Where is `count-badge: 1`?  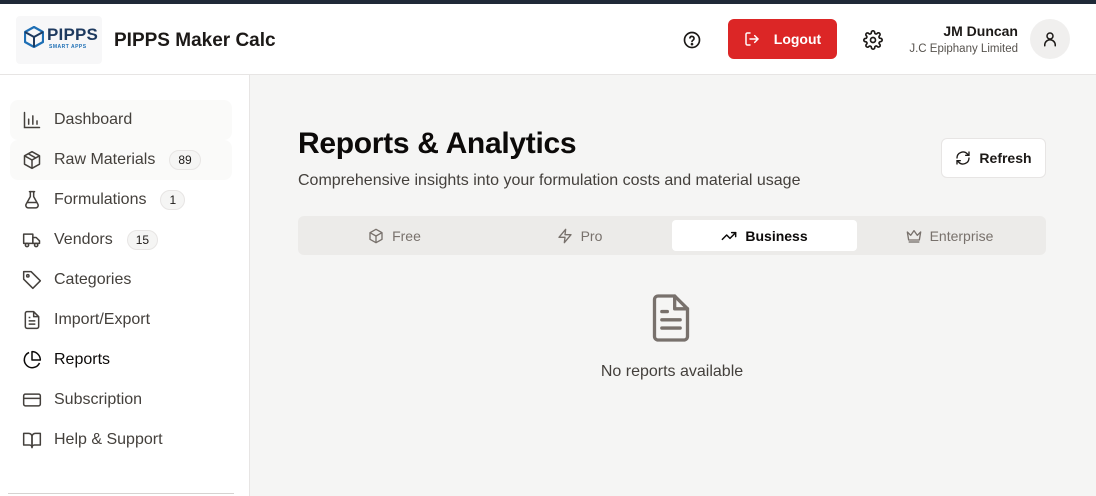
count-badge: 1 is located at coordinates (173, 200).